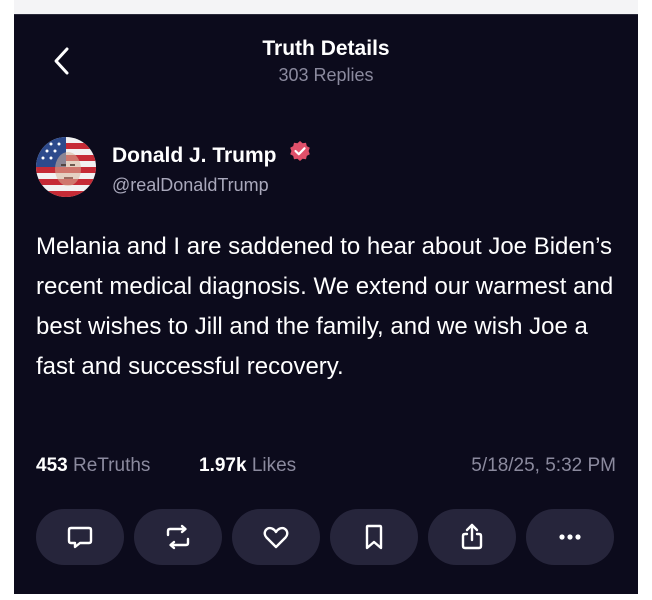  I want to click on reply-icon, so click(80, 537).